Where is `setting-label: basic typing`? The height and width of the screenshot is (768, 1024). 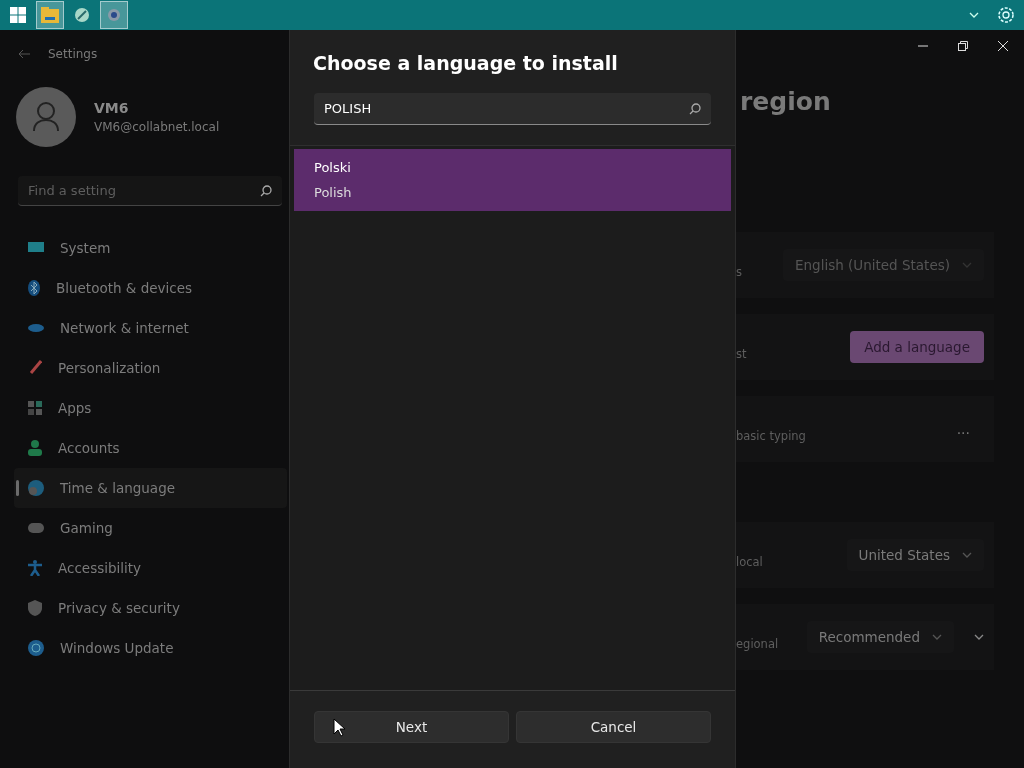 setting-label: basic typing is located at coordinates (771, 436).